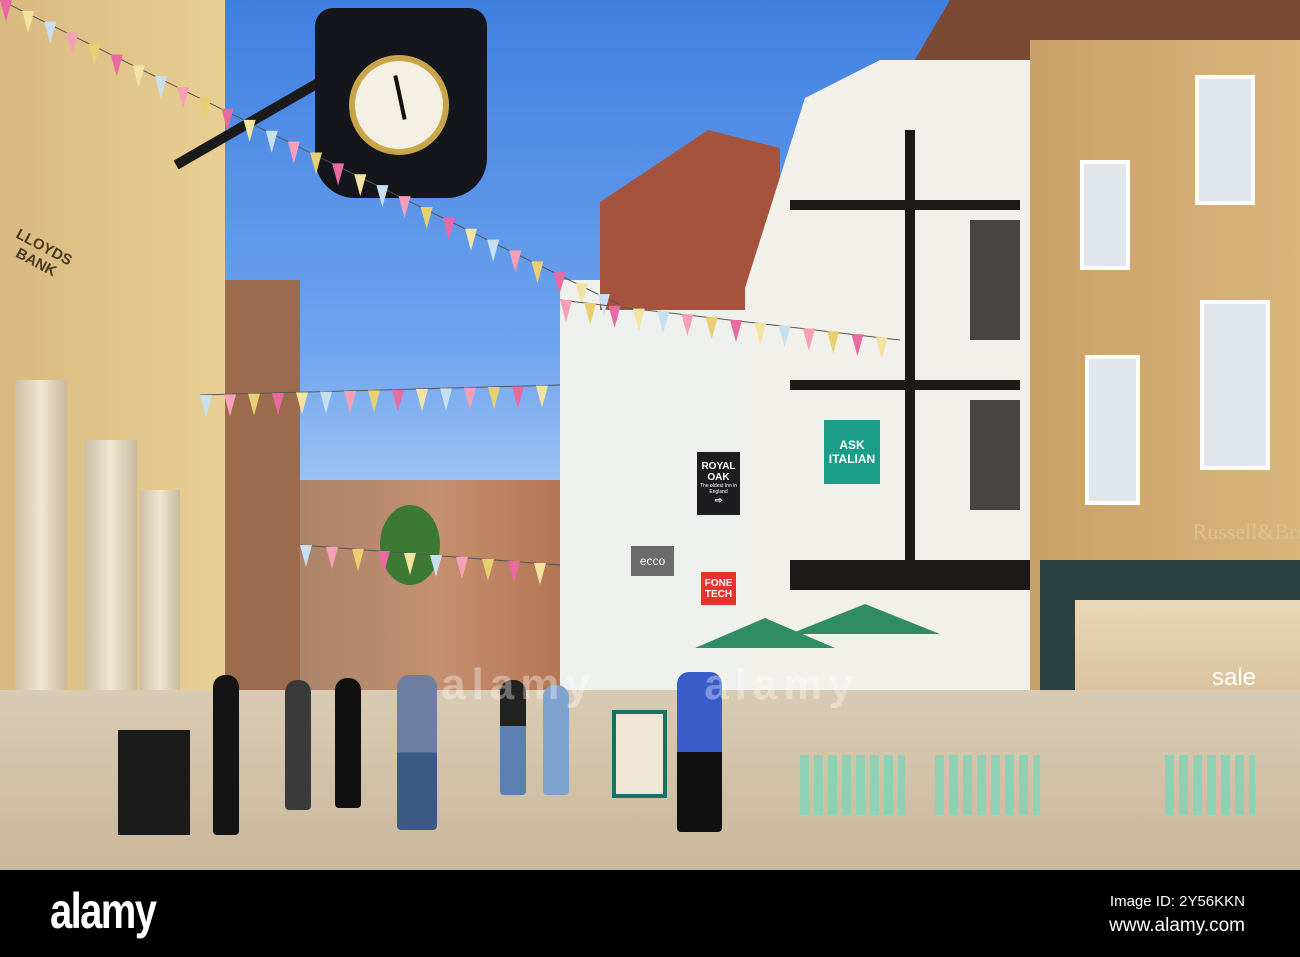 This screenshot has height=957, width=1300. What do you see at coordinates (1177, 926) in the screenshot?
I see `alamy-url: www.alamy.com` at bounding box center [1177, 926].